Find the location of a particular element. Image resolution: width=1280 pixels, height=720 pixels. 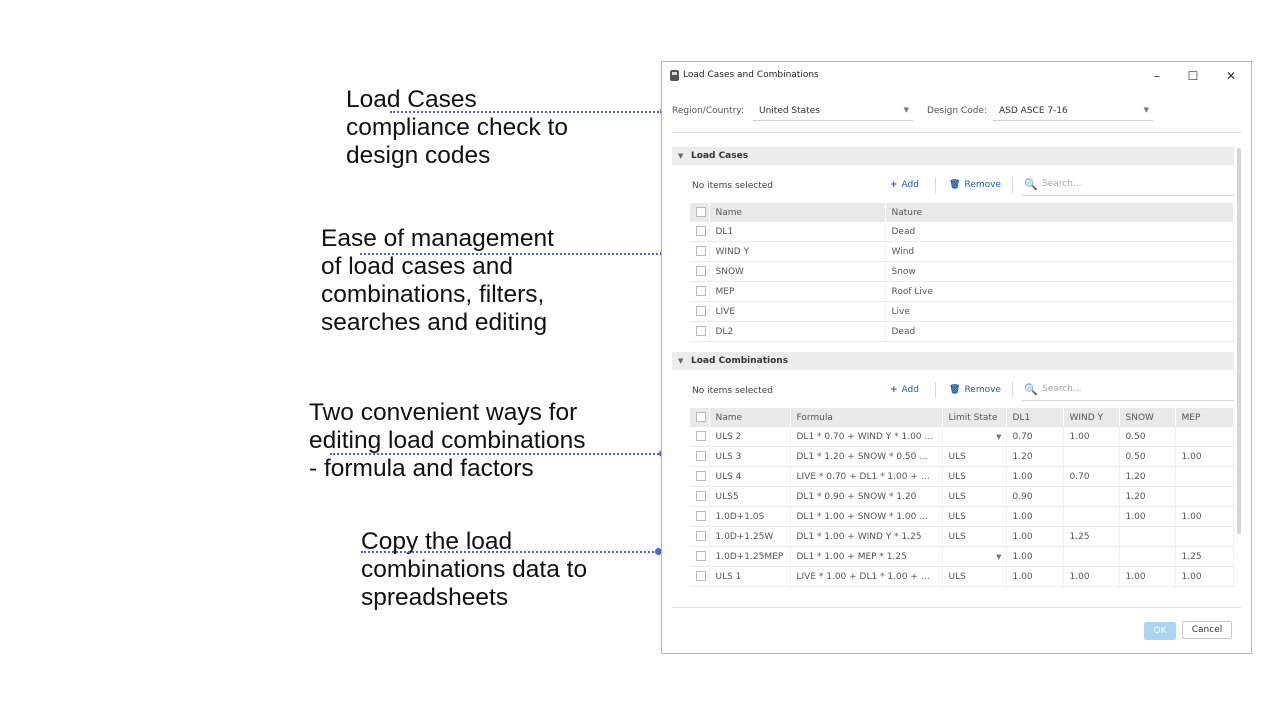

table-row: DL1 Dead is located at coordinates (962, 232).